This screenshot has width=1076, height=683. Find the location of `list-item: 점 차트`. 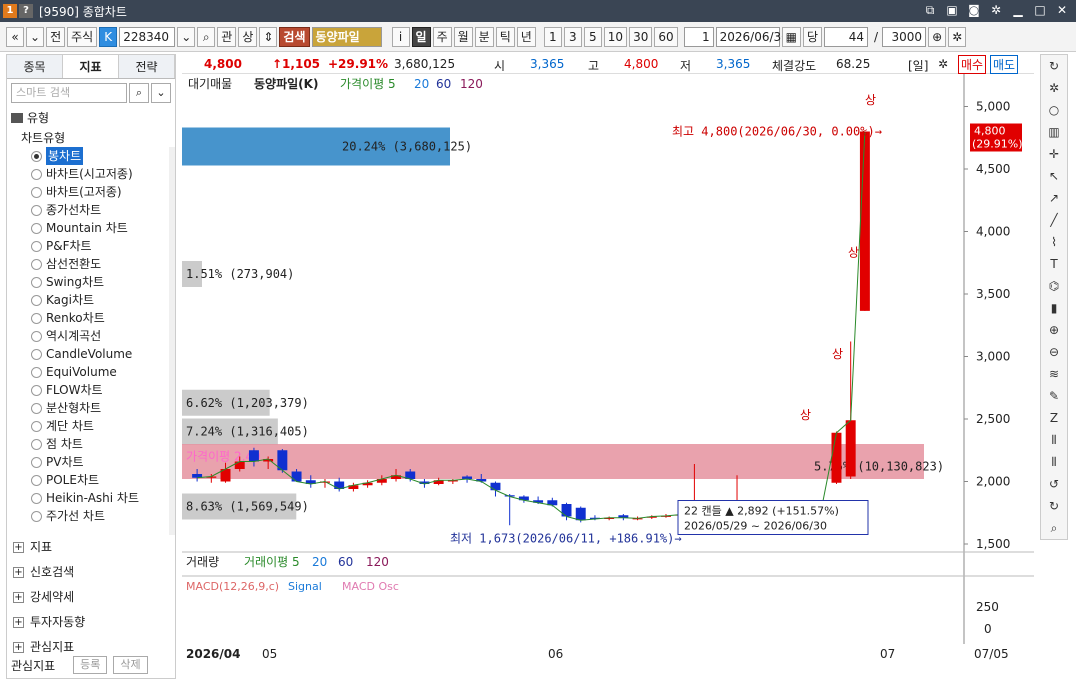

list-item: 점 차트 is located at coordinates (88, 444).